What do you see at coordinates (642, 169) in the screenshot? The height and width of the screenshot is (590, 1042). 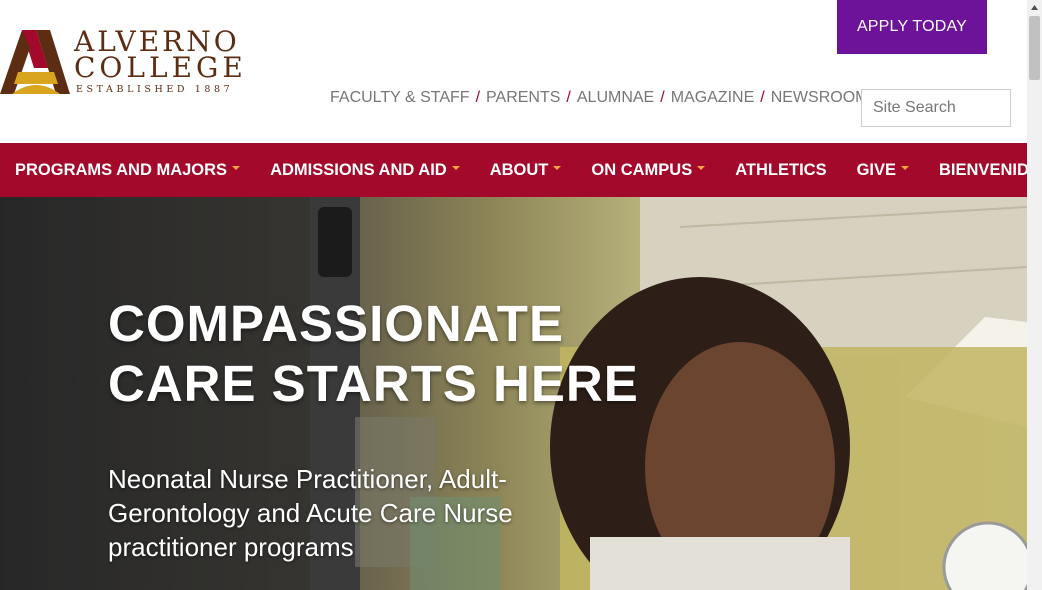 I see `nav-item-label: ON CAMPUS` at bounding box center [642, 169].